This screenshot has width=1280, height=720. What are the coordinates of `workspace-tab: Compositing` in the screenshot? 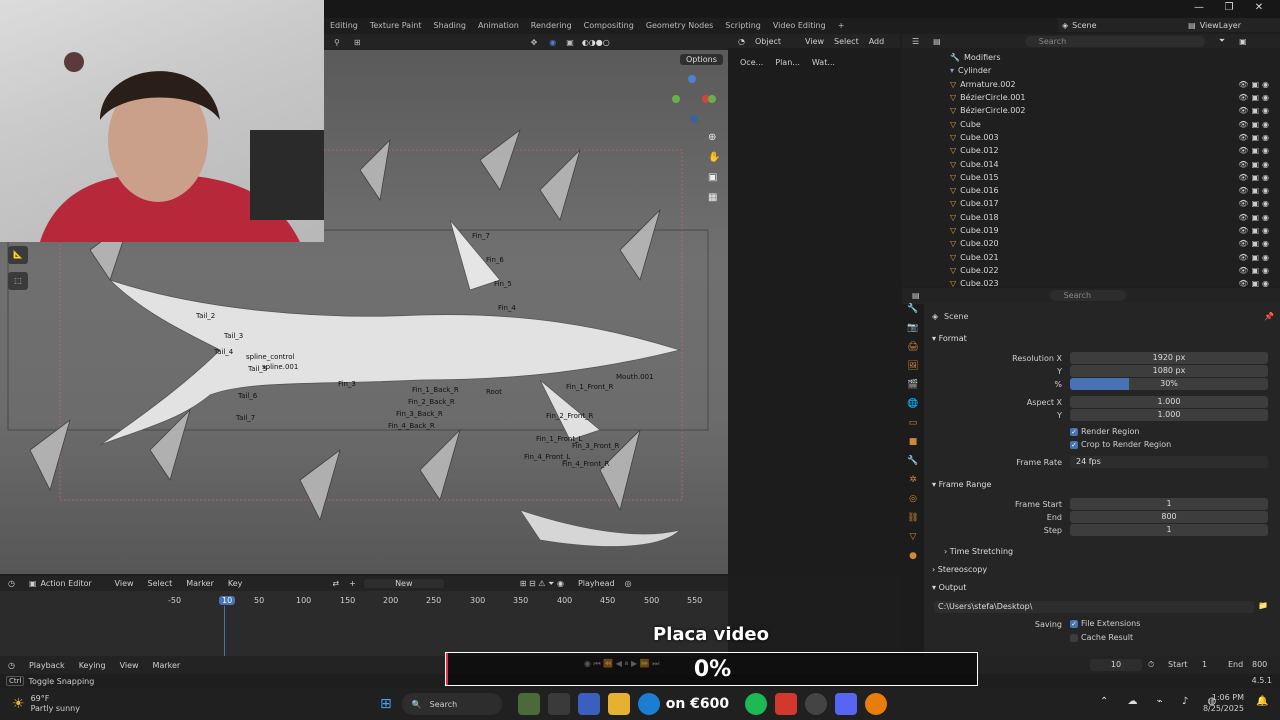 It's located at (609, 26).